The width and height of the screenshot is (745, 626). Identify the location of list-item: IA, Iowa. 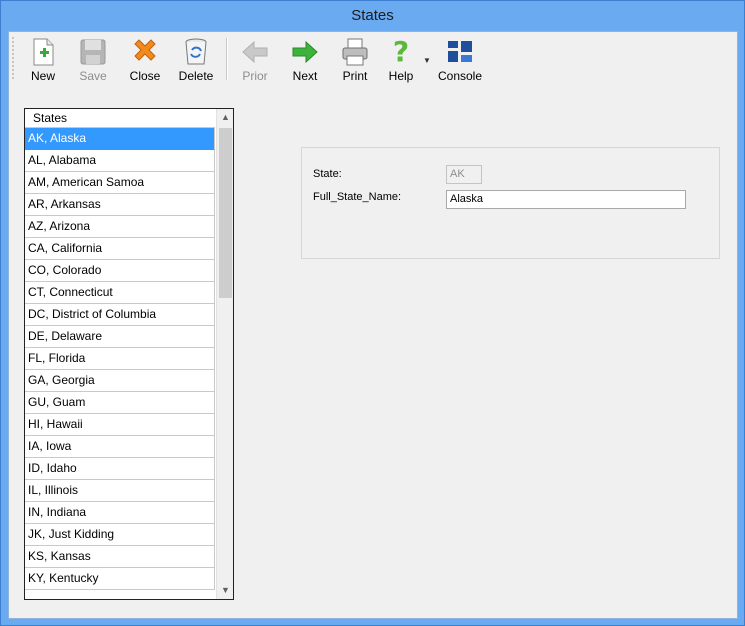
(120, 447).